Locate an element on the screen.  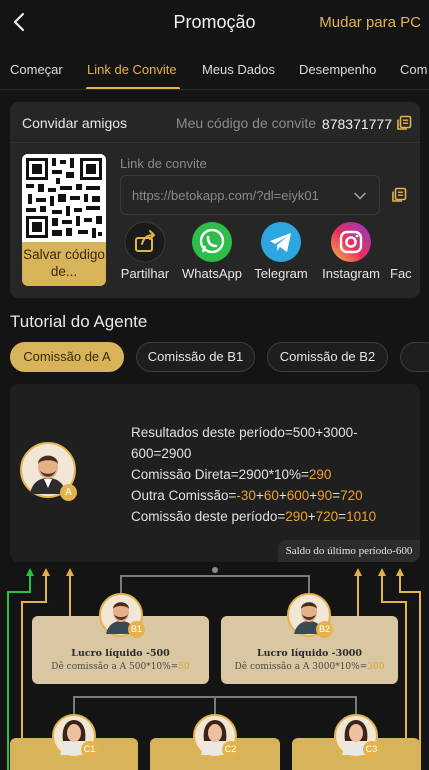
result-line-comissao-direta: Comissão Direta=2900*10%=290 is located at coordinates (231, 474).